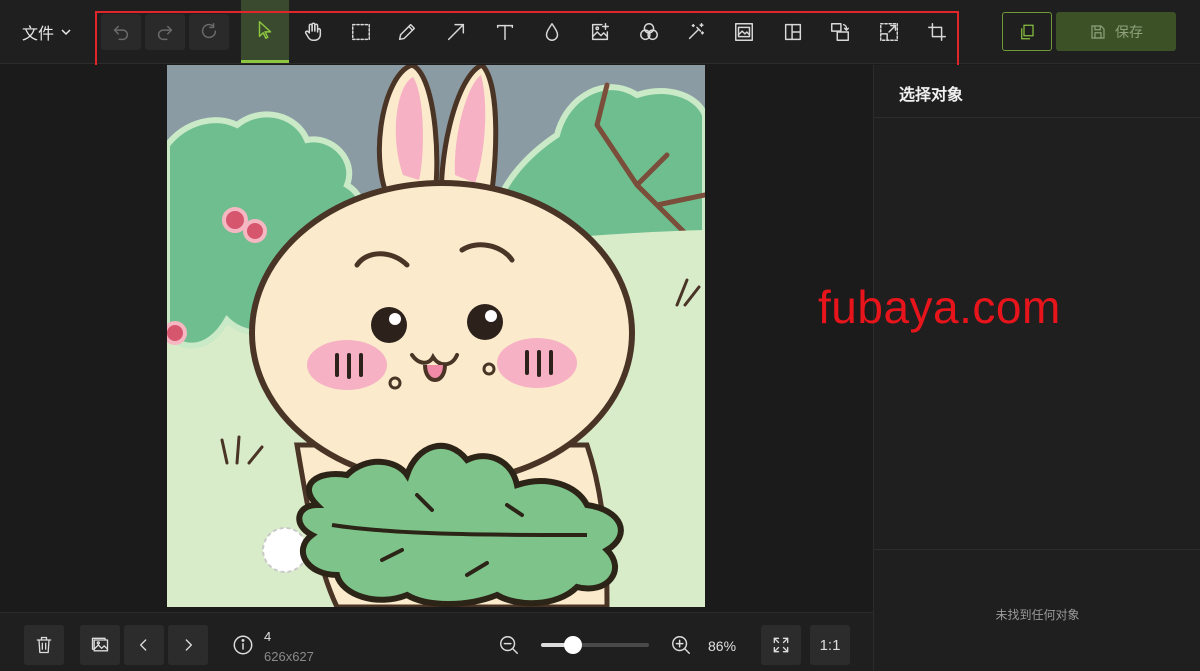 The width and height of the screenshot is (1200, 671). Describe the element at coordinates (268, 636) in the screenshot. I see `image-index: 4` at that location.